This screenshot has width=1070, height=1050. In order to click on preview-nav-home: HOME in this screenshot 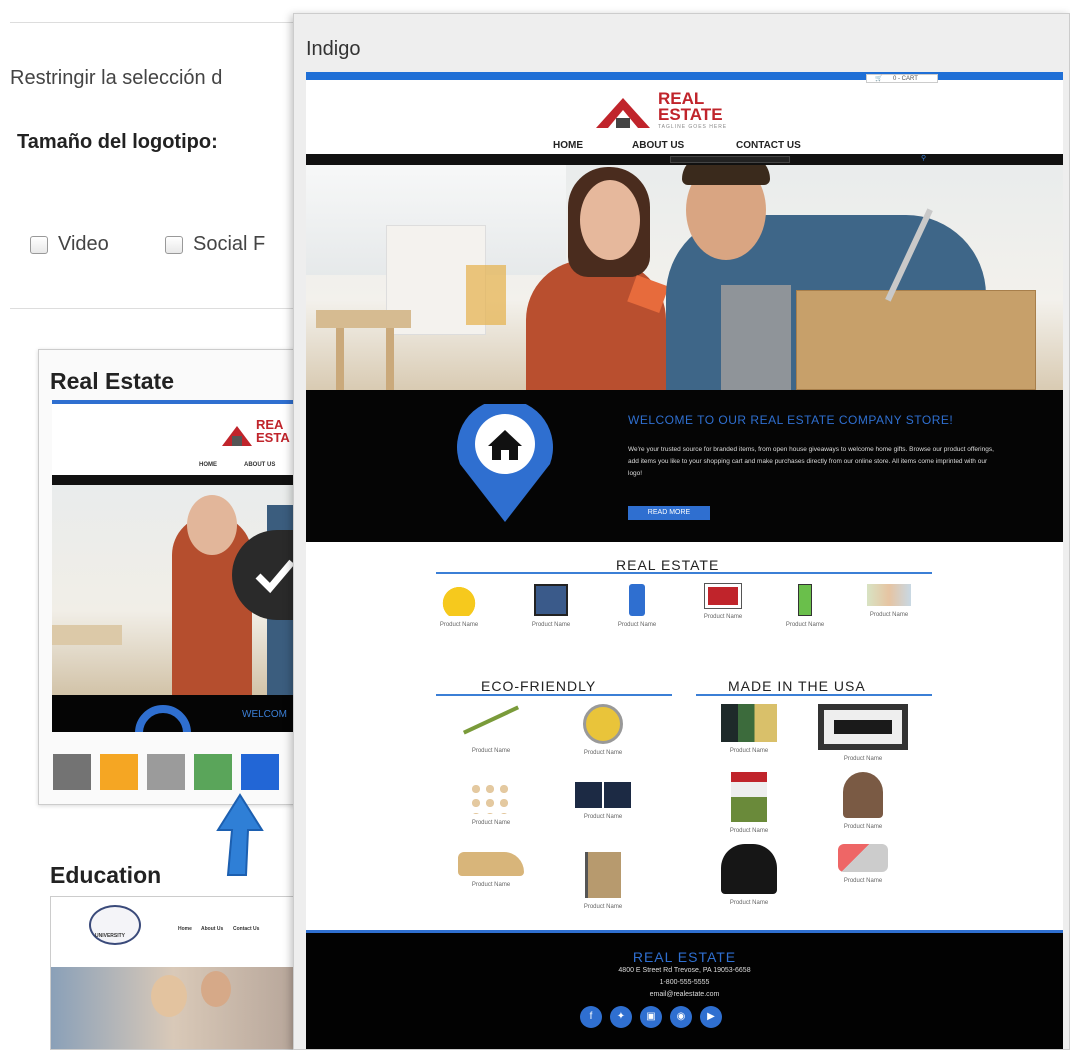, I will do `click(208, 465)`.